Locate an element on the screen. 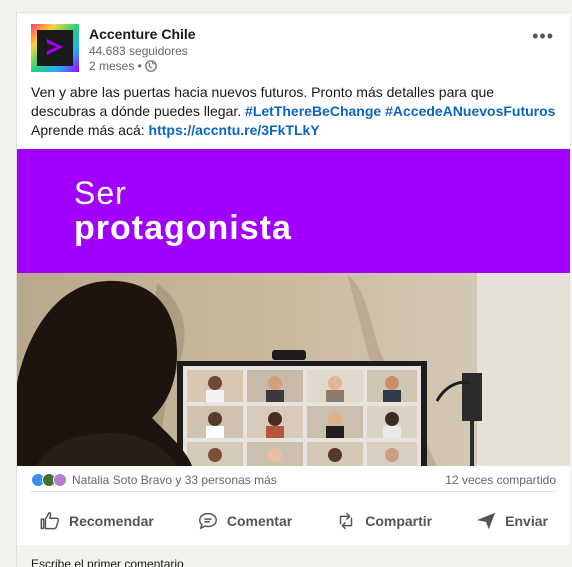  hashtag-accedeanuevosfuturos: #AccedeANuevosFuturos is located at coordinates (470, 111).